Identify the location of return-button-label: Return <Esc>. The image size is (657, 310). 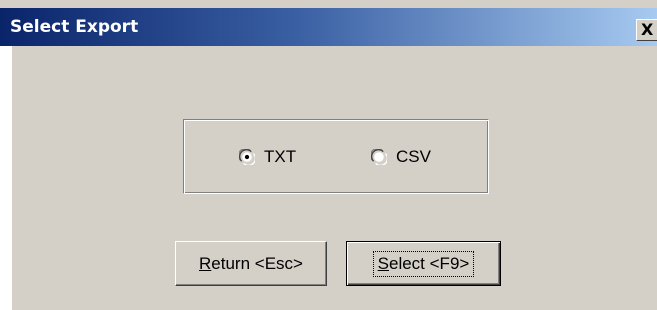
(251, 264).